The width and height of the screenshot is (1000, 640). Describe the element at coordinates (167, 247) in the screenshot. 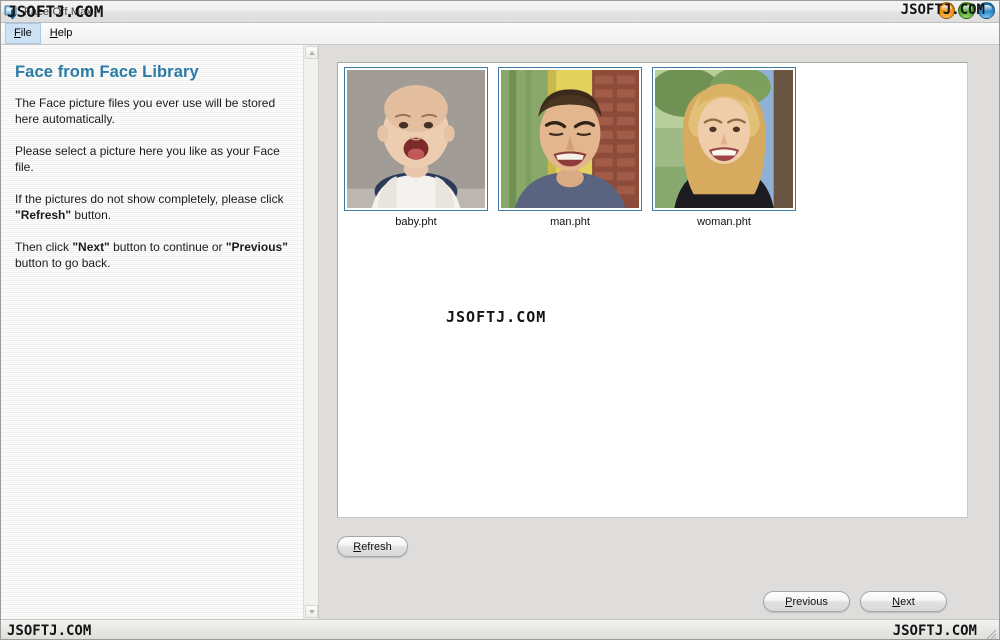

I see `instruction-text: button to continue or` at that location.